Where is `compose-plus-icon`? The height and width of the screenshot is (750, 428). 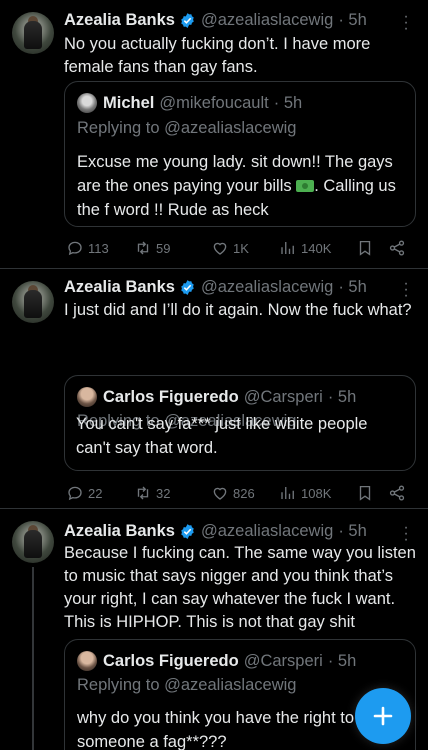 compose-plus-icon is located at coordinates (383, 716).